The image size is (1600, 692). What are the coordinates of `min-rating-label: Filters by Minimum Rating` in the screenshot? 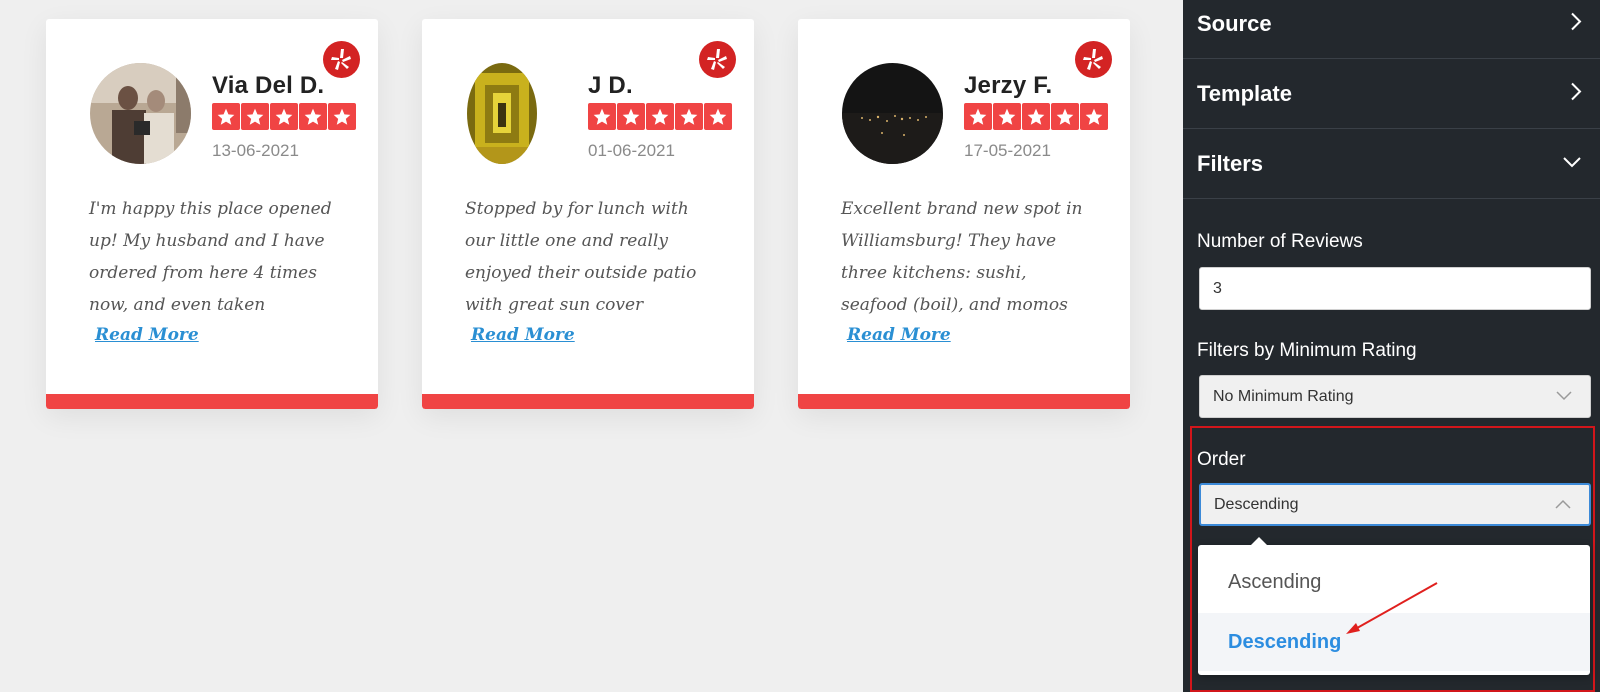 It's located at (1307, 350).